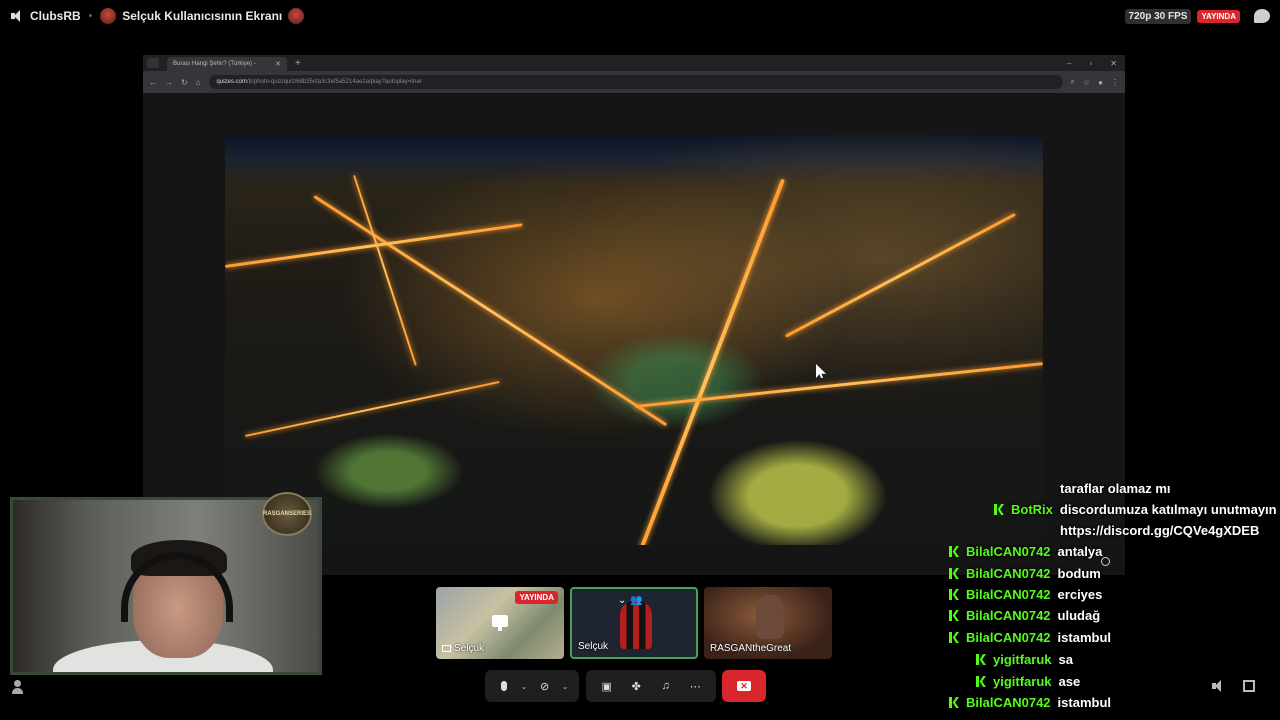 Image resolution: width=1280 pixels, height=720 pixels. I want to click on leave-call-icon: ✕, so click(744, 686).